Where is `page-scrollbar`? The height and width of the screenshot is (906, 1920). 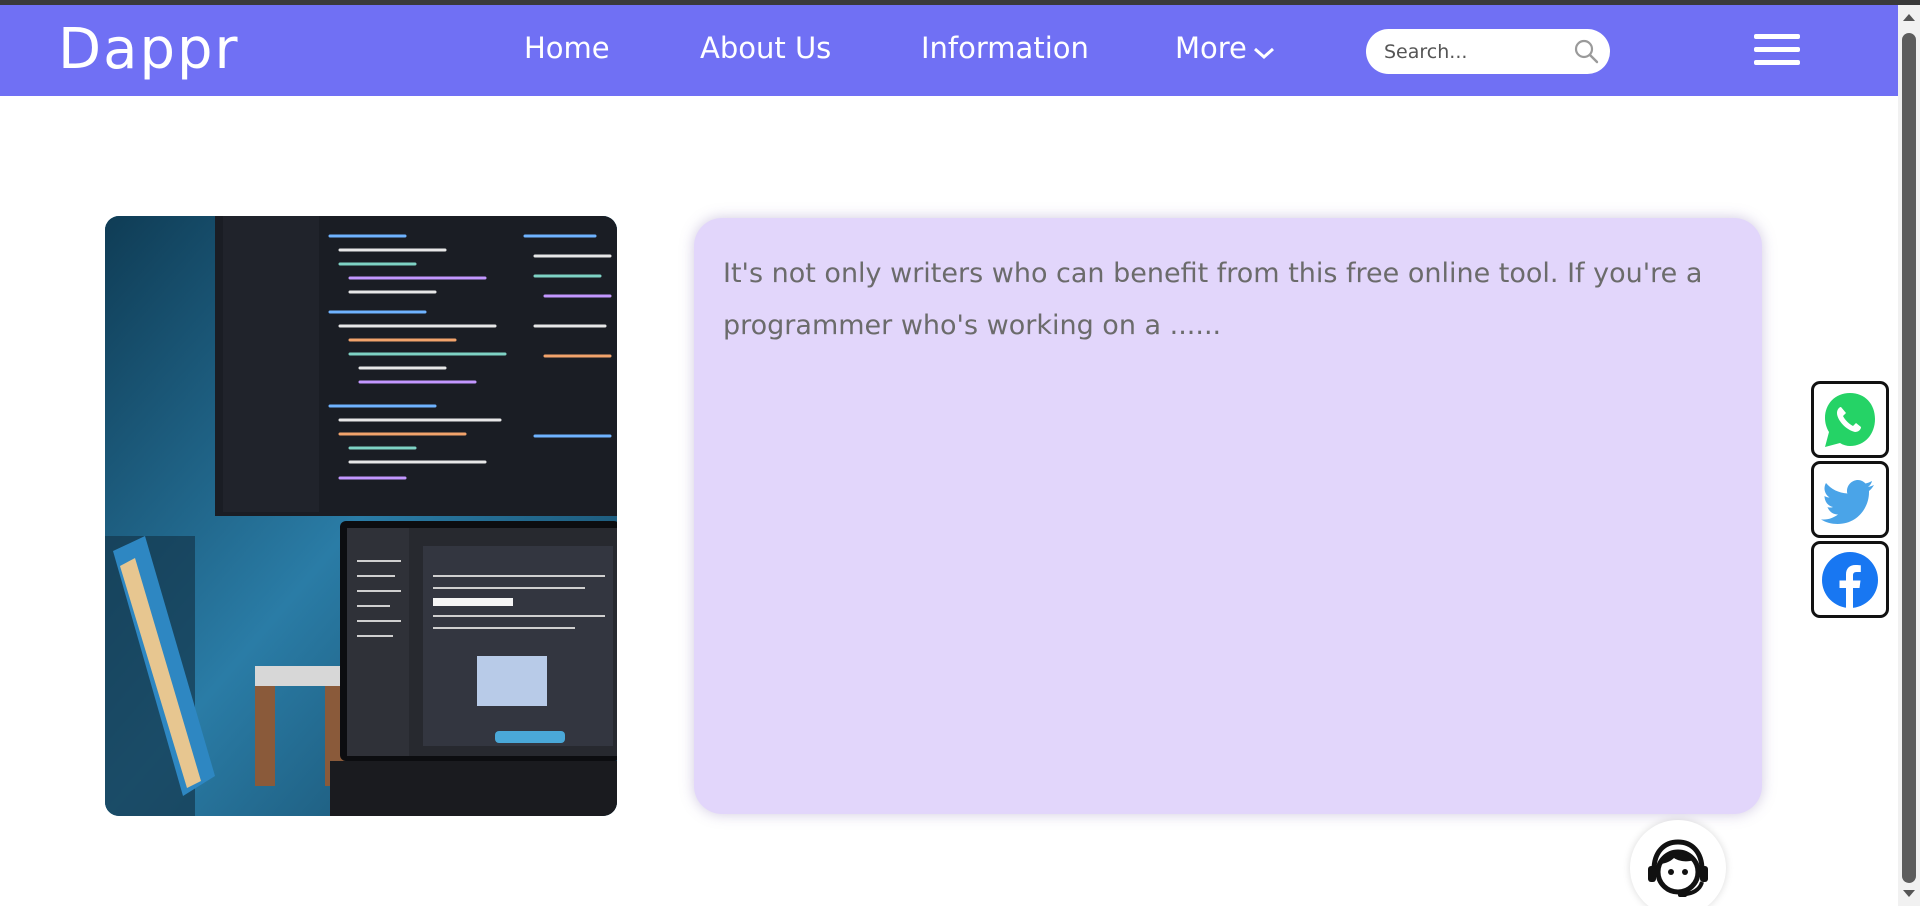
page-scrollbar is located at coordinates (1909, 455).